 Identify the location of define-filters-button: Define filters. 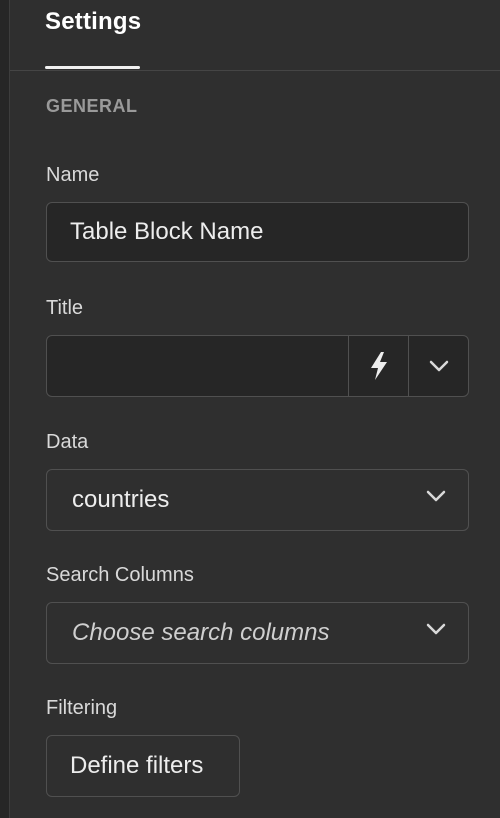
(143, 766).